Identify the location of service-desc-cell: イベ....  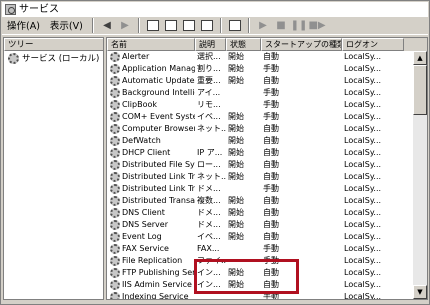
(209, 116).